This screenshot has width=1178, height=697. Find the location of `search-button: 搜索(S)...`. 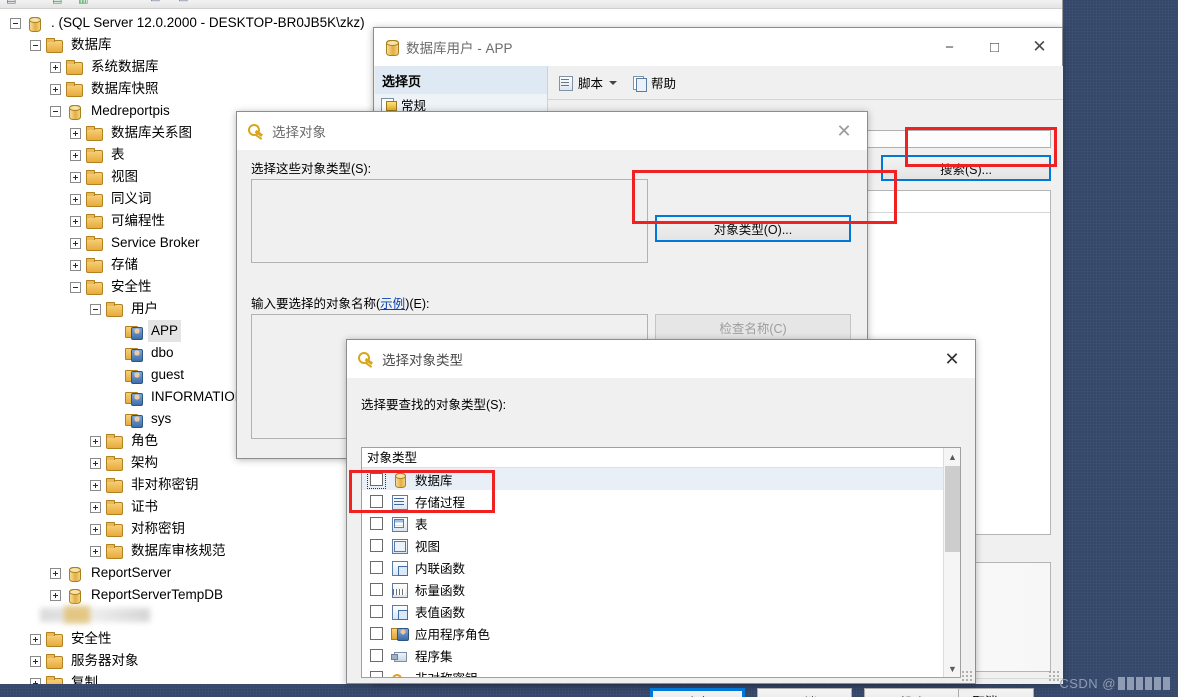

search-button: 搜索(S)... is located at coordinates (966, 168).